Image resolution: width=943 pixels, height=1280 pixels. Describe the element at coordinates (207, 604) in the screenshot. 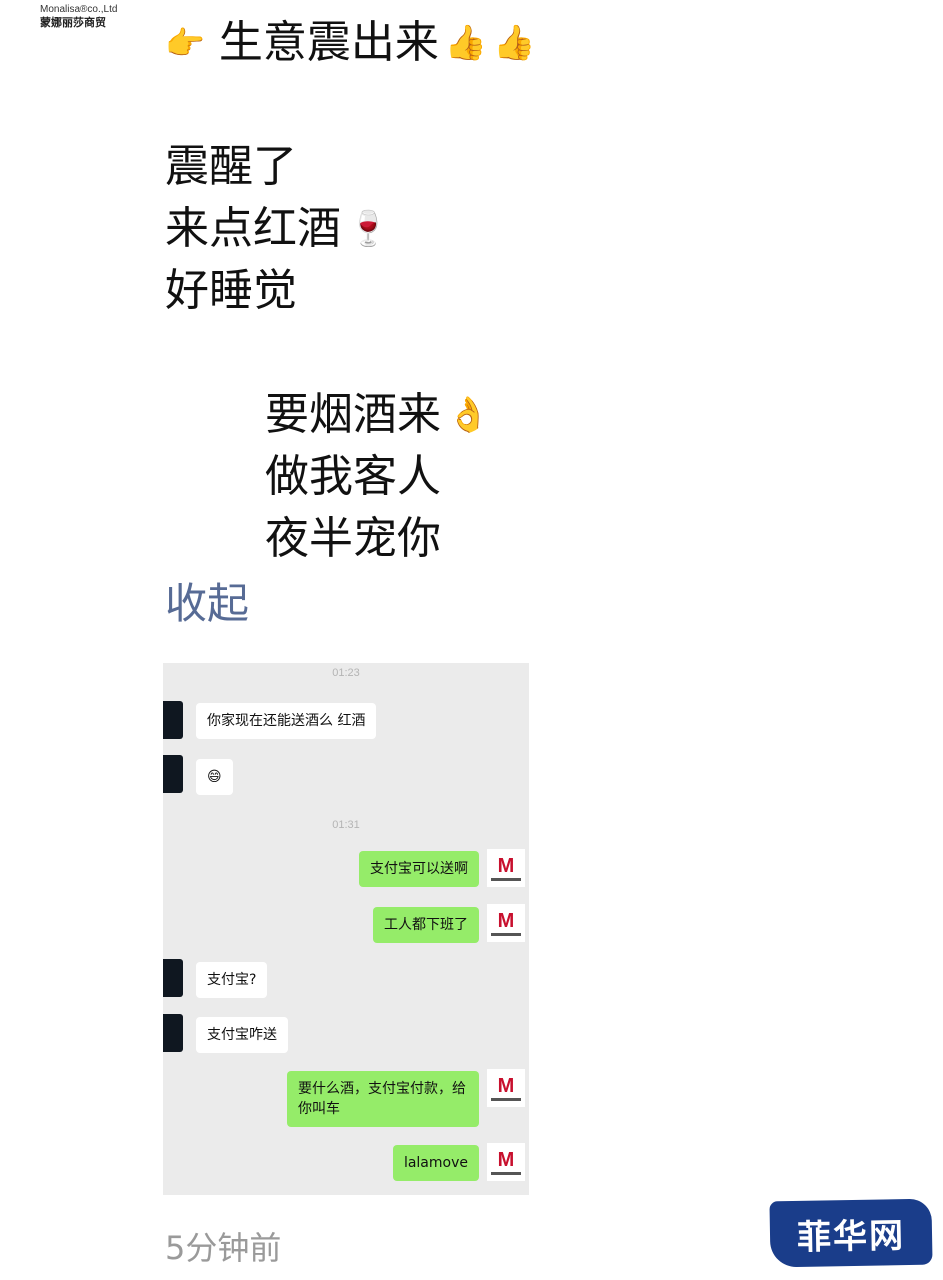

I see `collapse-link: 收起` at that location.